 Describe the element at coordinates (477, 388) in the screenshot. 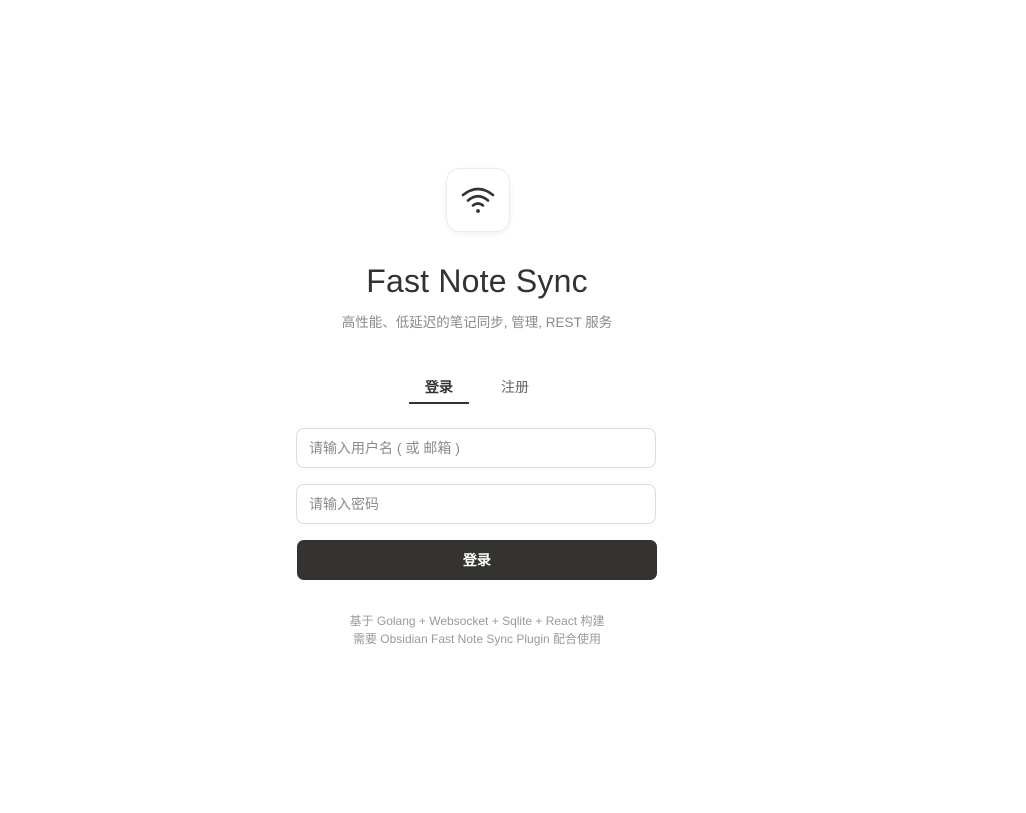

I see `auth-tabs: 登录 注册` at that location.